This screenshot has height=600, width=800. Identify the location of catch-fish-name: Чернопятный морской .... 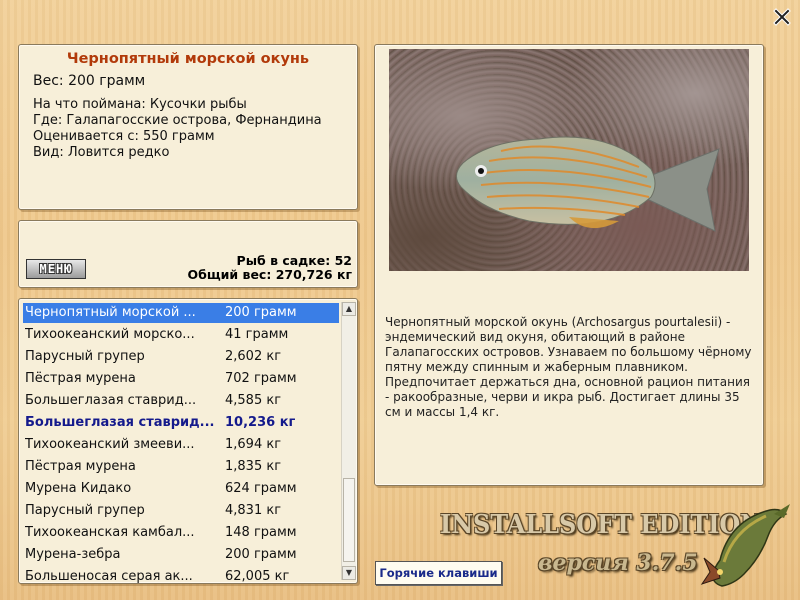
(110, 312).